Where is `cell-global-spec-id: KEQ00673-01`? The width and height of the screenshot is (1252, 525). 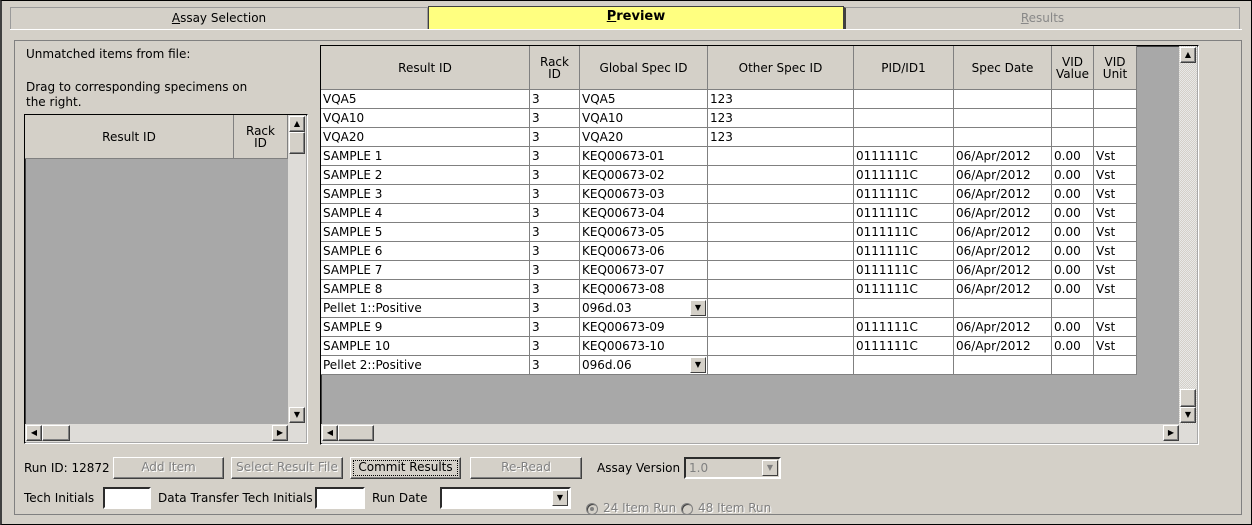 cell-global-spec-id: KEQ00673-01 is located at coordinates (644, 156).